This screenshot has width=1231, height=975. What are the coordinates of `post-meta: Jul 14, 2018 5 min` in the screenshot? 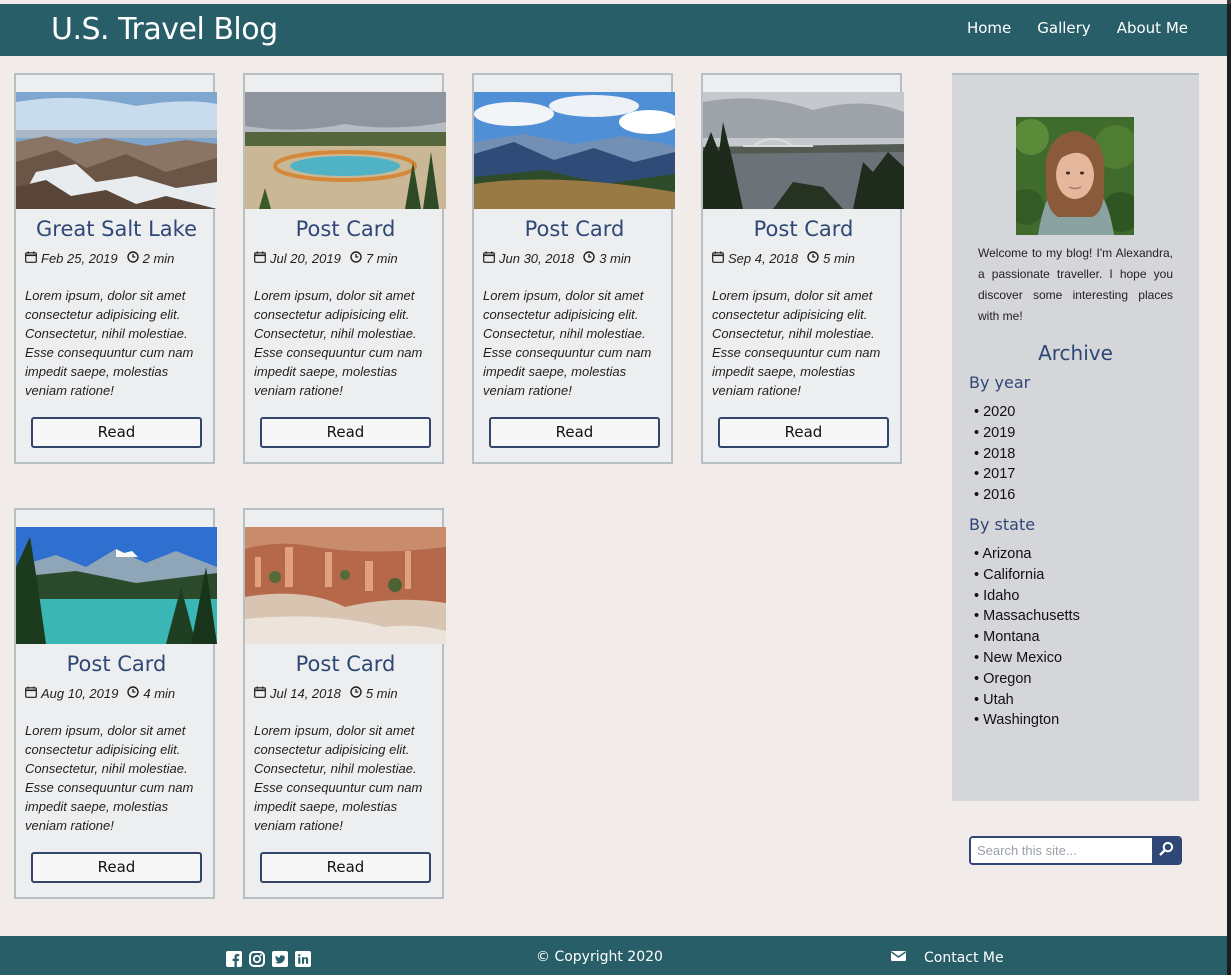 It's located at (326, 693).